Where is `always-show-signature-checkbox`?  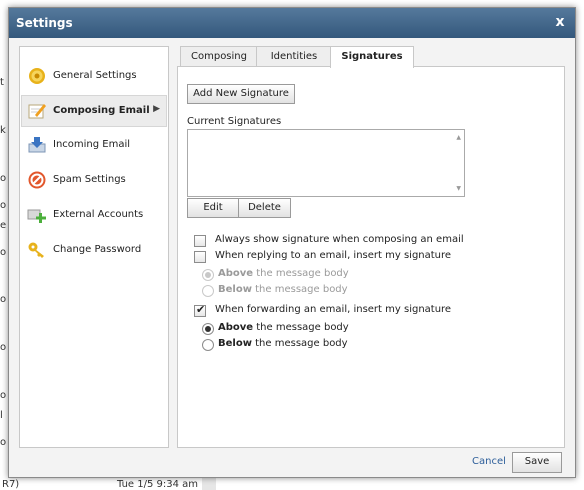
always-show-signature-checkbox is located at coordinates (200, 241).